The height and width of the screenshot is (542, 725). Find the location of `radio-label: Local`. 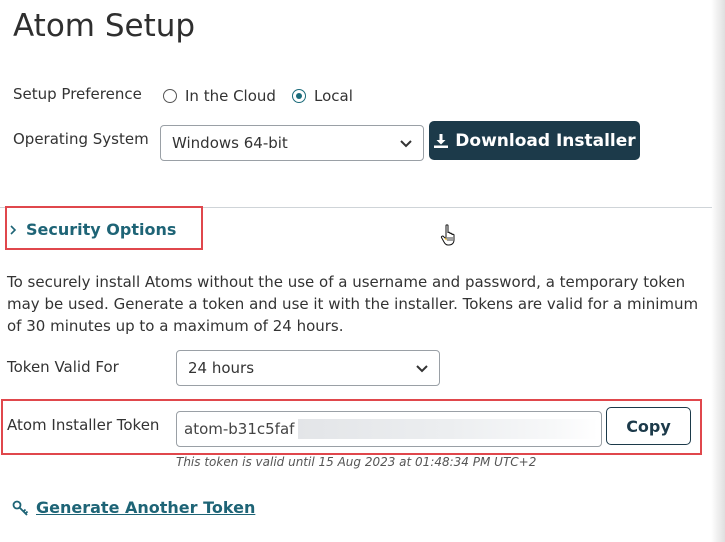

radio-label: Local is located at coordinates (333, 96).